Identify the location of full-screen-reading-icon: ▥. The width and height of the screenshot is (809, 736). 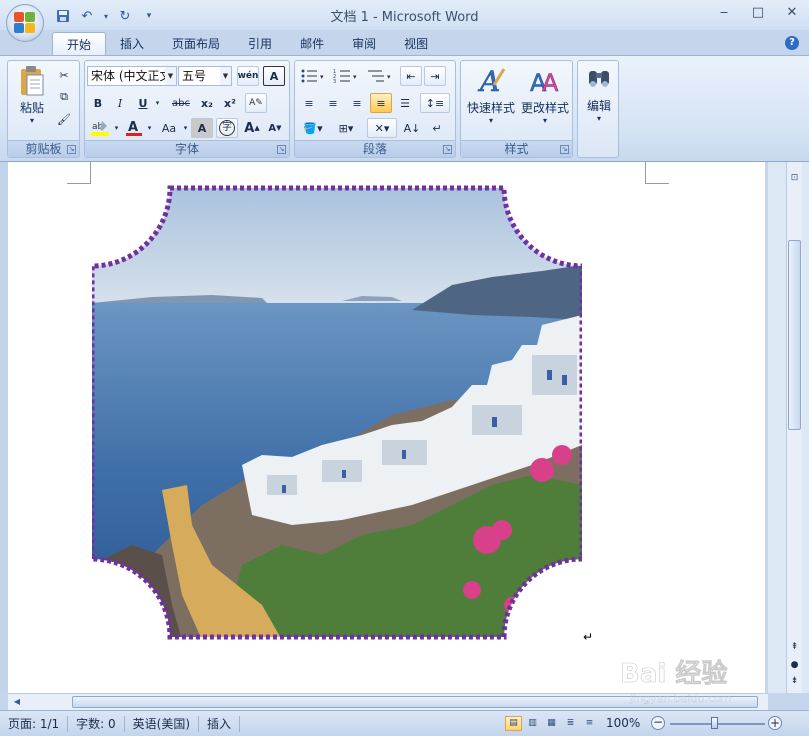
(532, 723).